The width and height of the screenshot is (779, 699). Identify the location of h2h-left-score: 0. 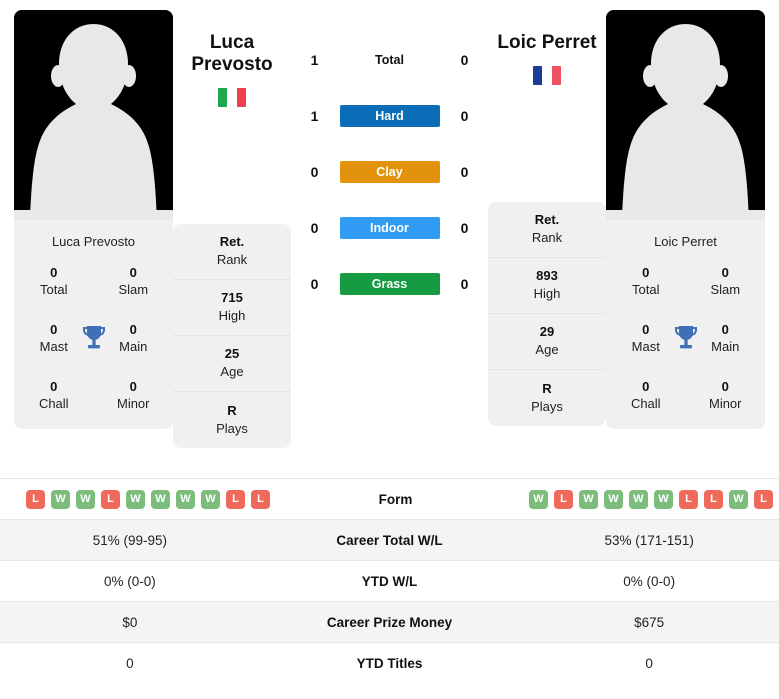
(314, 172).